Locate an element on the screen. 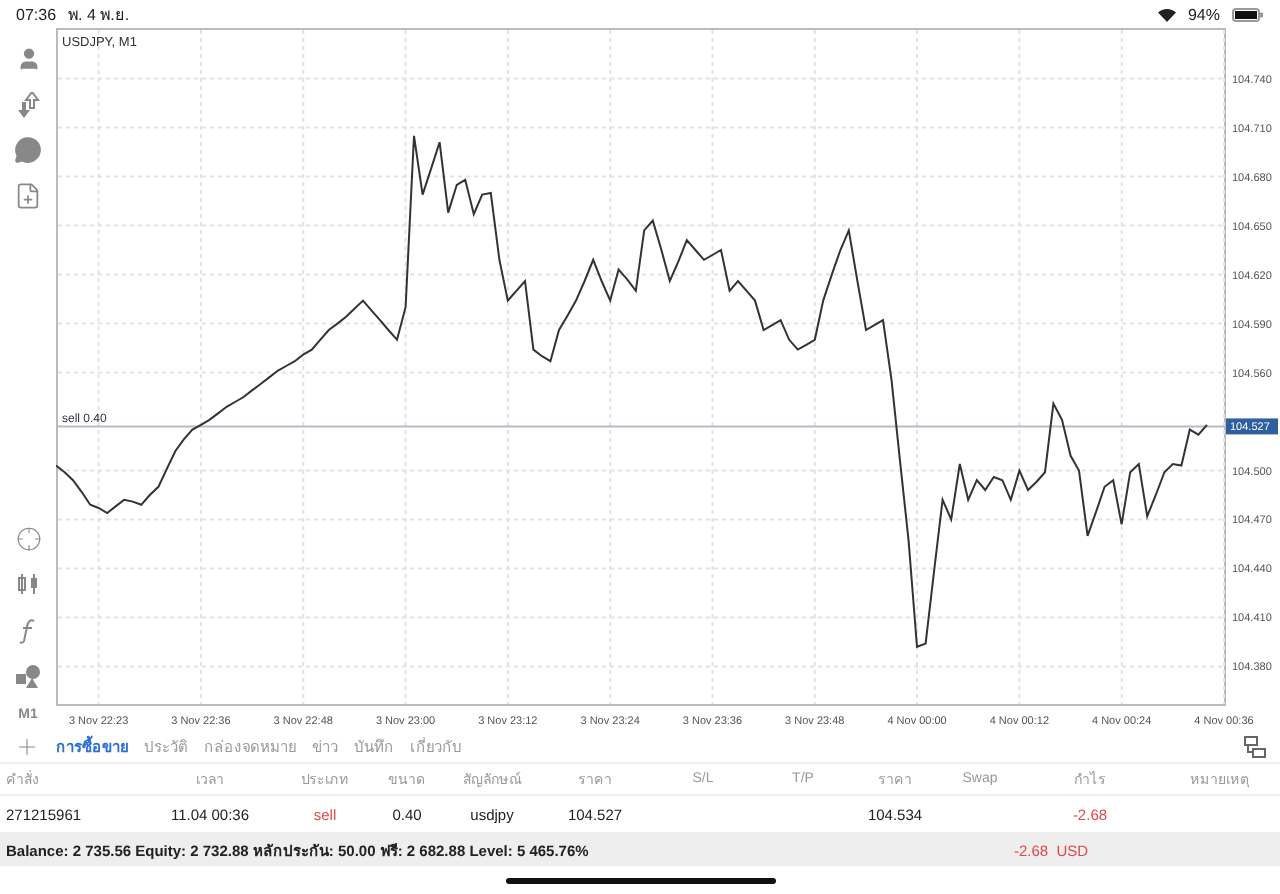  trade-arrows-icon is located at coordinates (28, 104).